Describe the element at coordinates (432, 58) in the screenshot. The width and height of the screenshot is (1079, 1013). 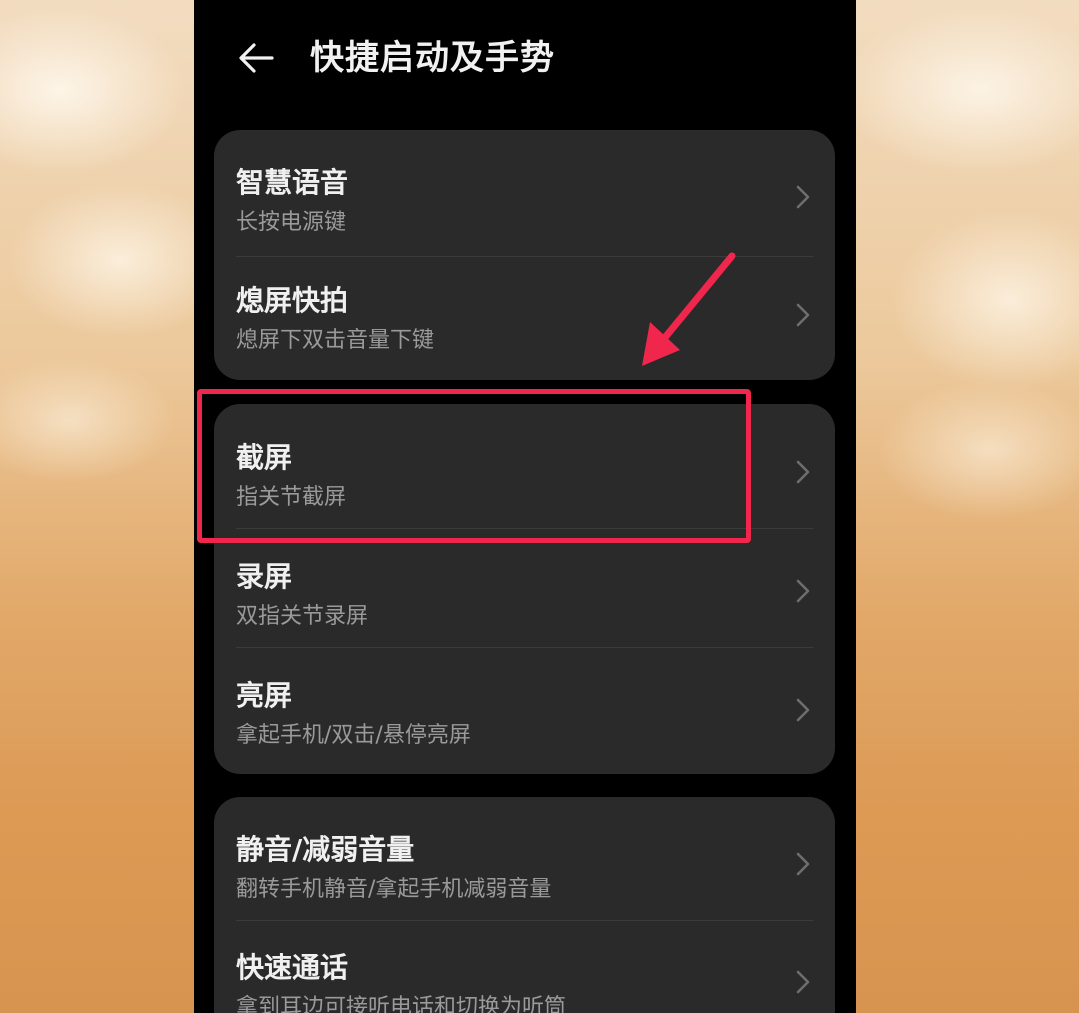
I see `page-title: 快捷启动及手势` at that location.